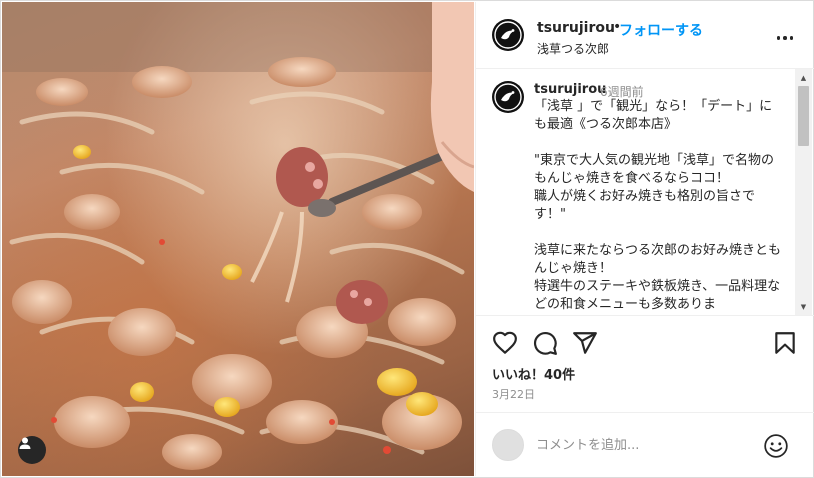 The image size is (814, 478). What do you see at coordinates (533, 373) in the screenshot?
I see `like-count: いいね！40件` at bounding box center [533, 373].